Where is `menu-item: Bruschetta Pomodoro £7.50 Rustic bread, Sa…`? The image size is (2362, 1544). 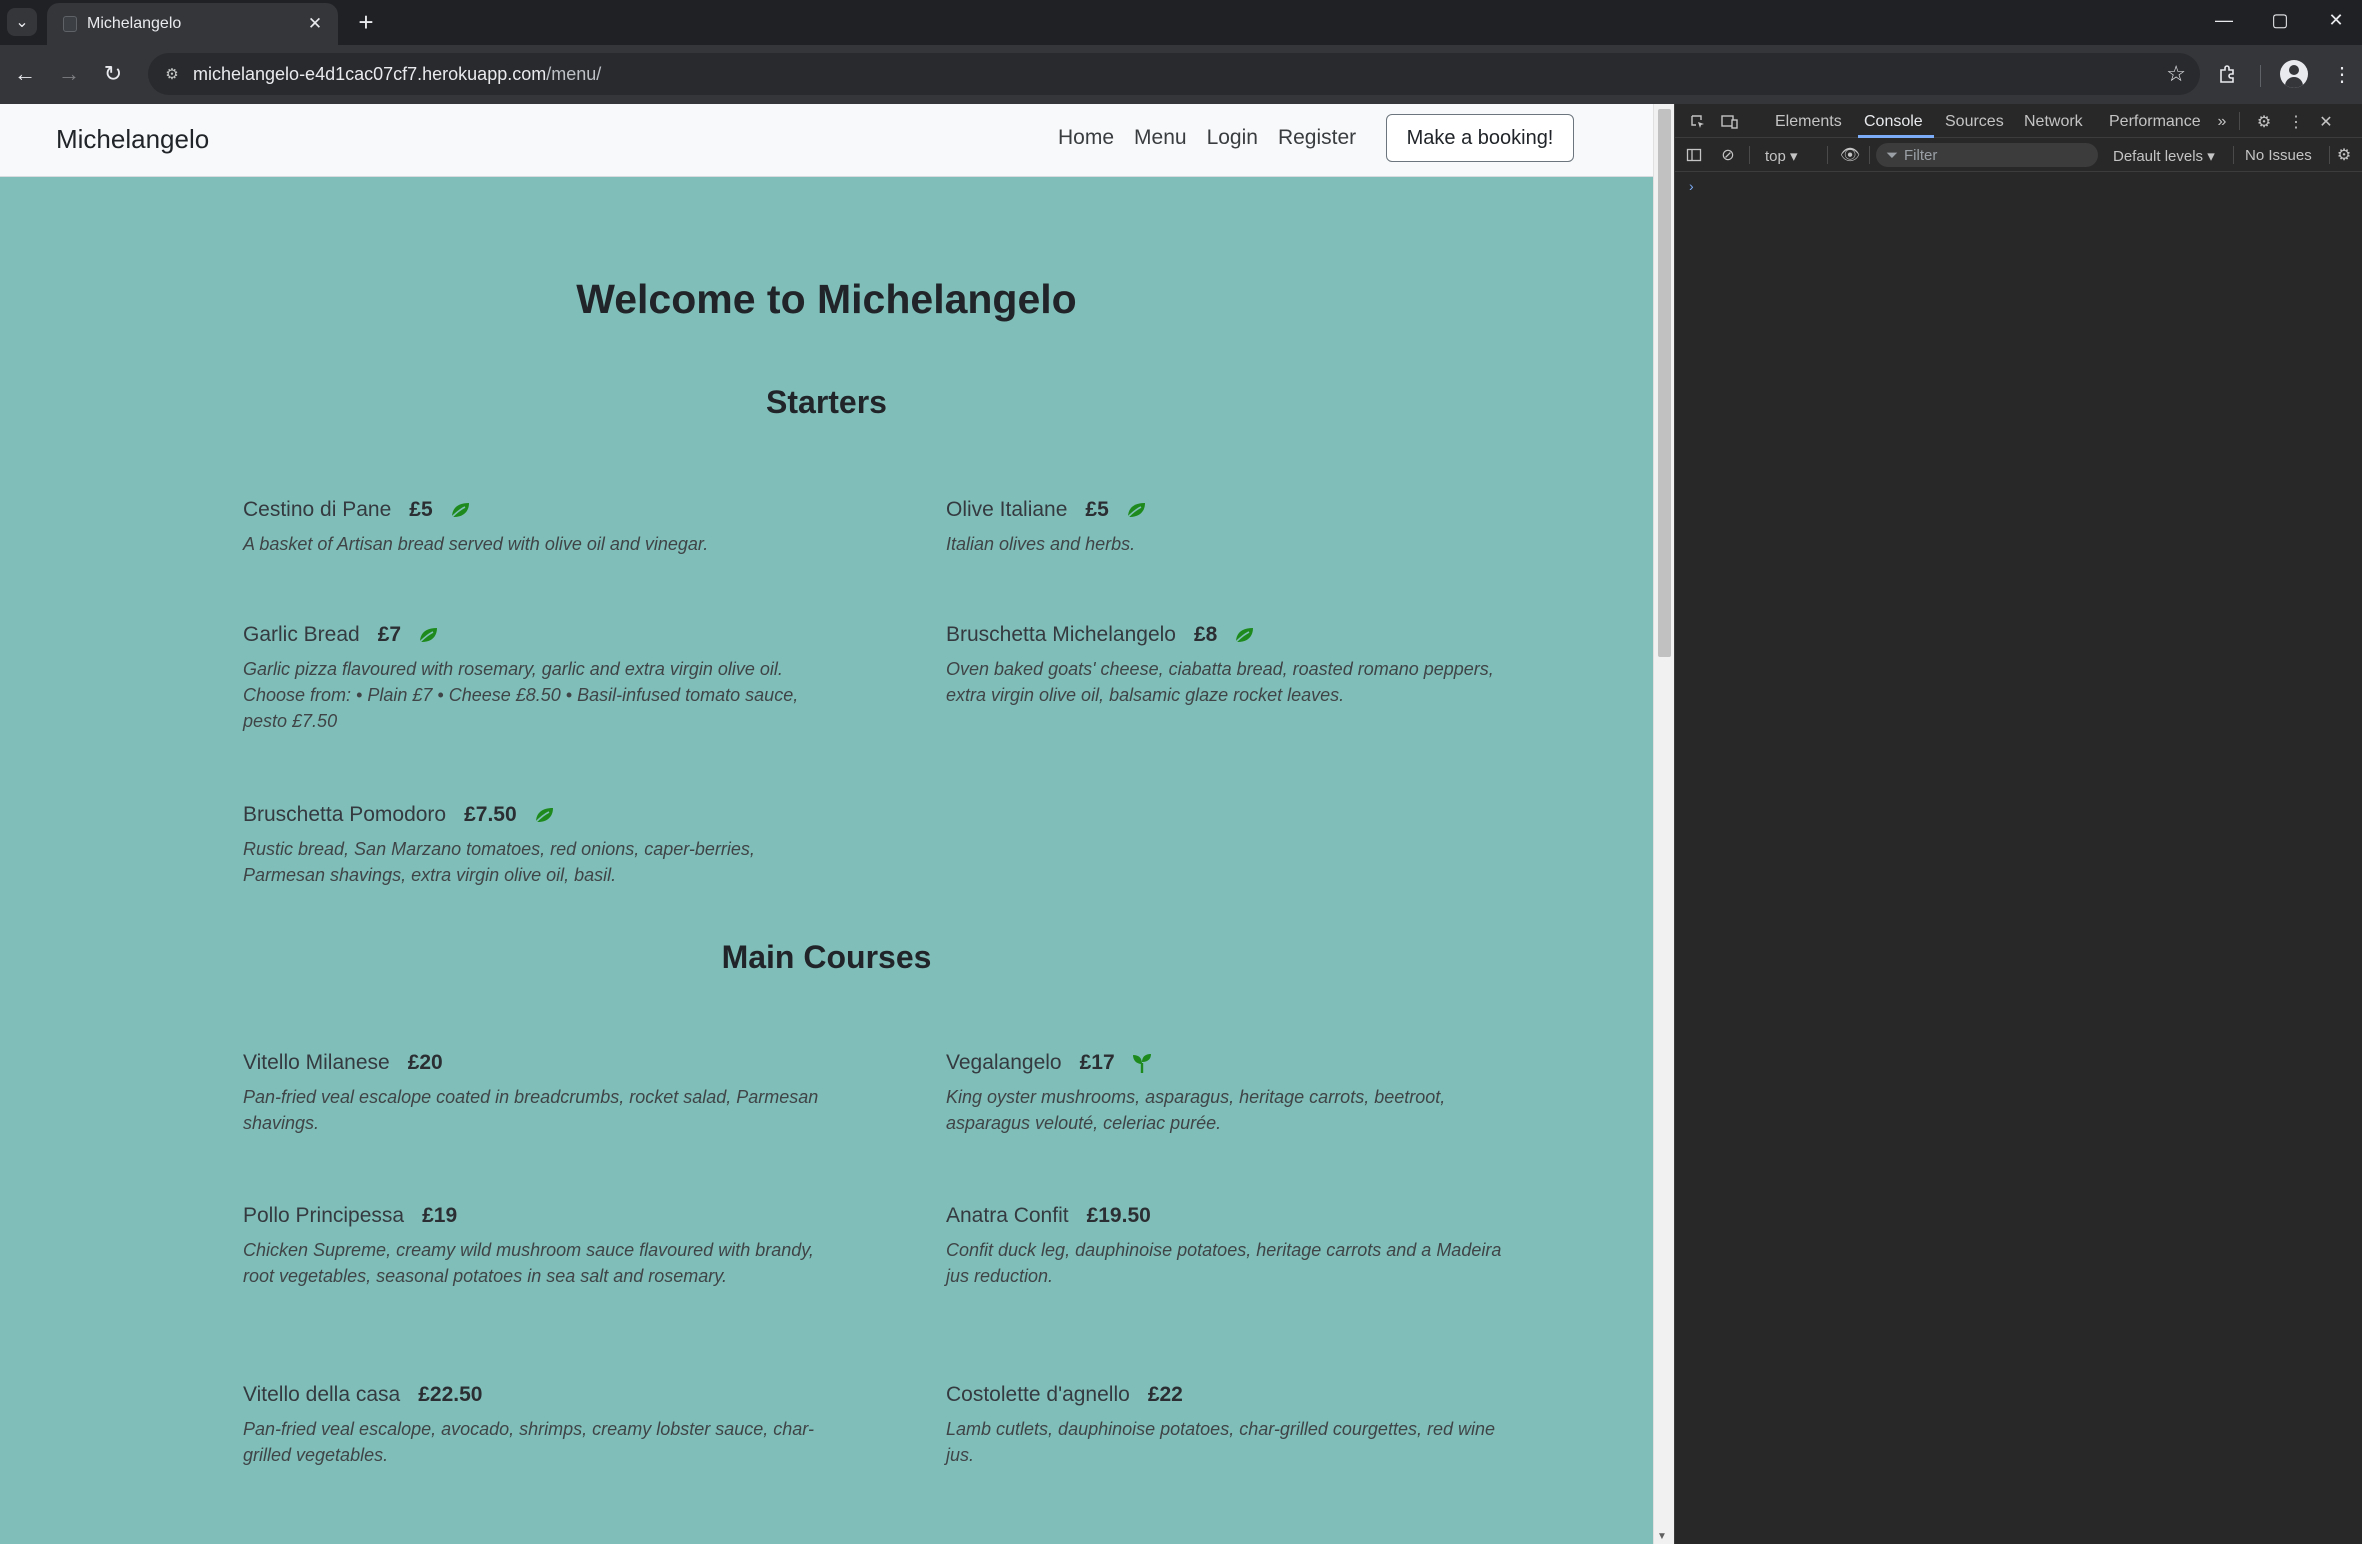 menu-item: Bruschetta Pomodoro £7.50 Rustic bread, Sa… is located at coordinates (533, 844).